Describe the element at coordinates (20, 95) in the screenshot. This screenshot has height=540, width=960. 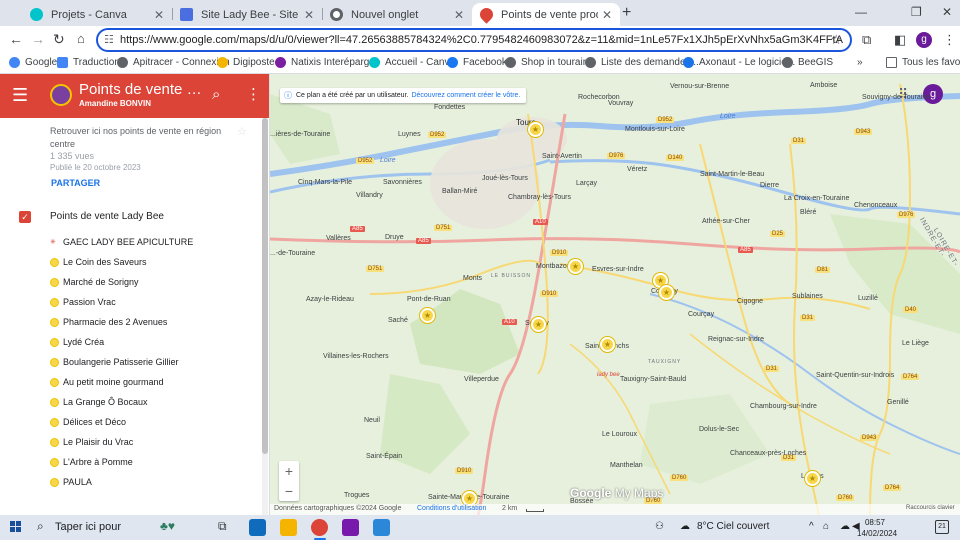
I see `hamburger-menu-icon: ☰` at that location.